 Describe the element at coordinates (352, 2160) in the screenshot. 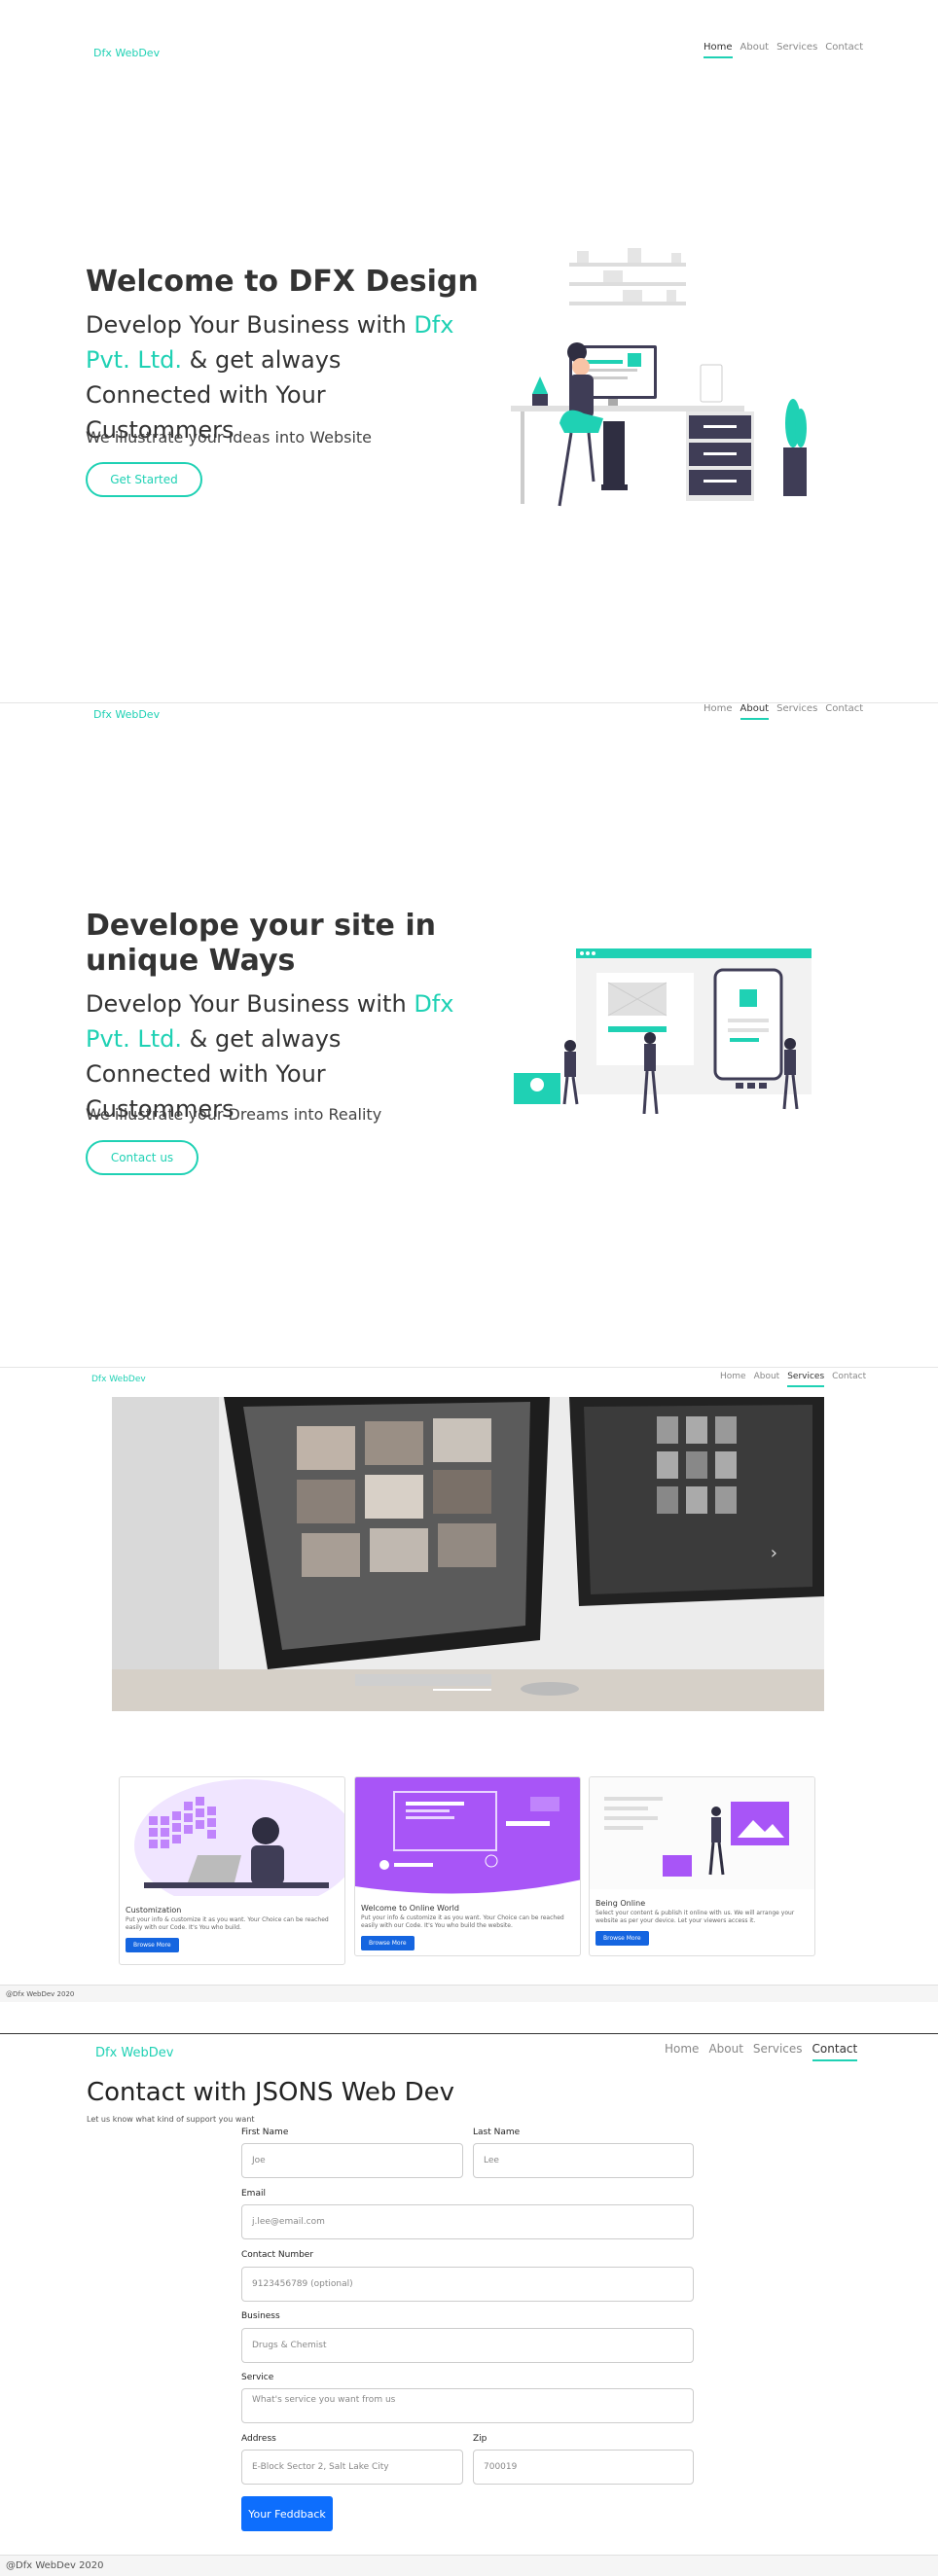

I see `first-name-input: Joe` at that location.